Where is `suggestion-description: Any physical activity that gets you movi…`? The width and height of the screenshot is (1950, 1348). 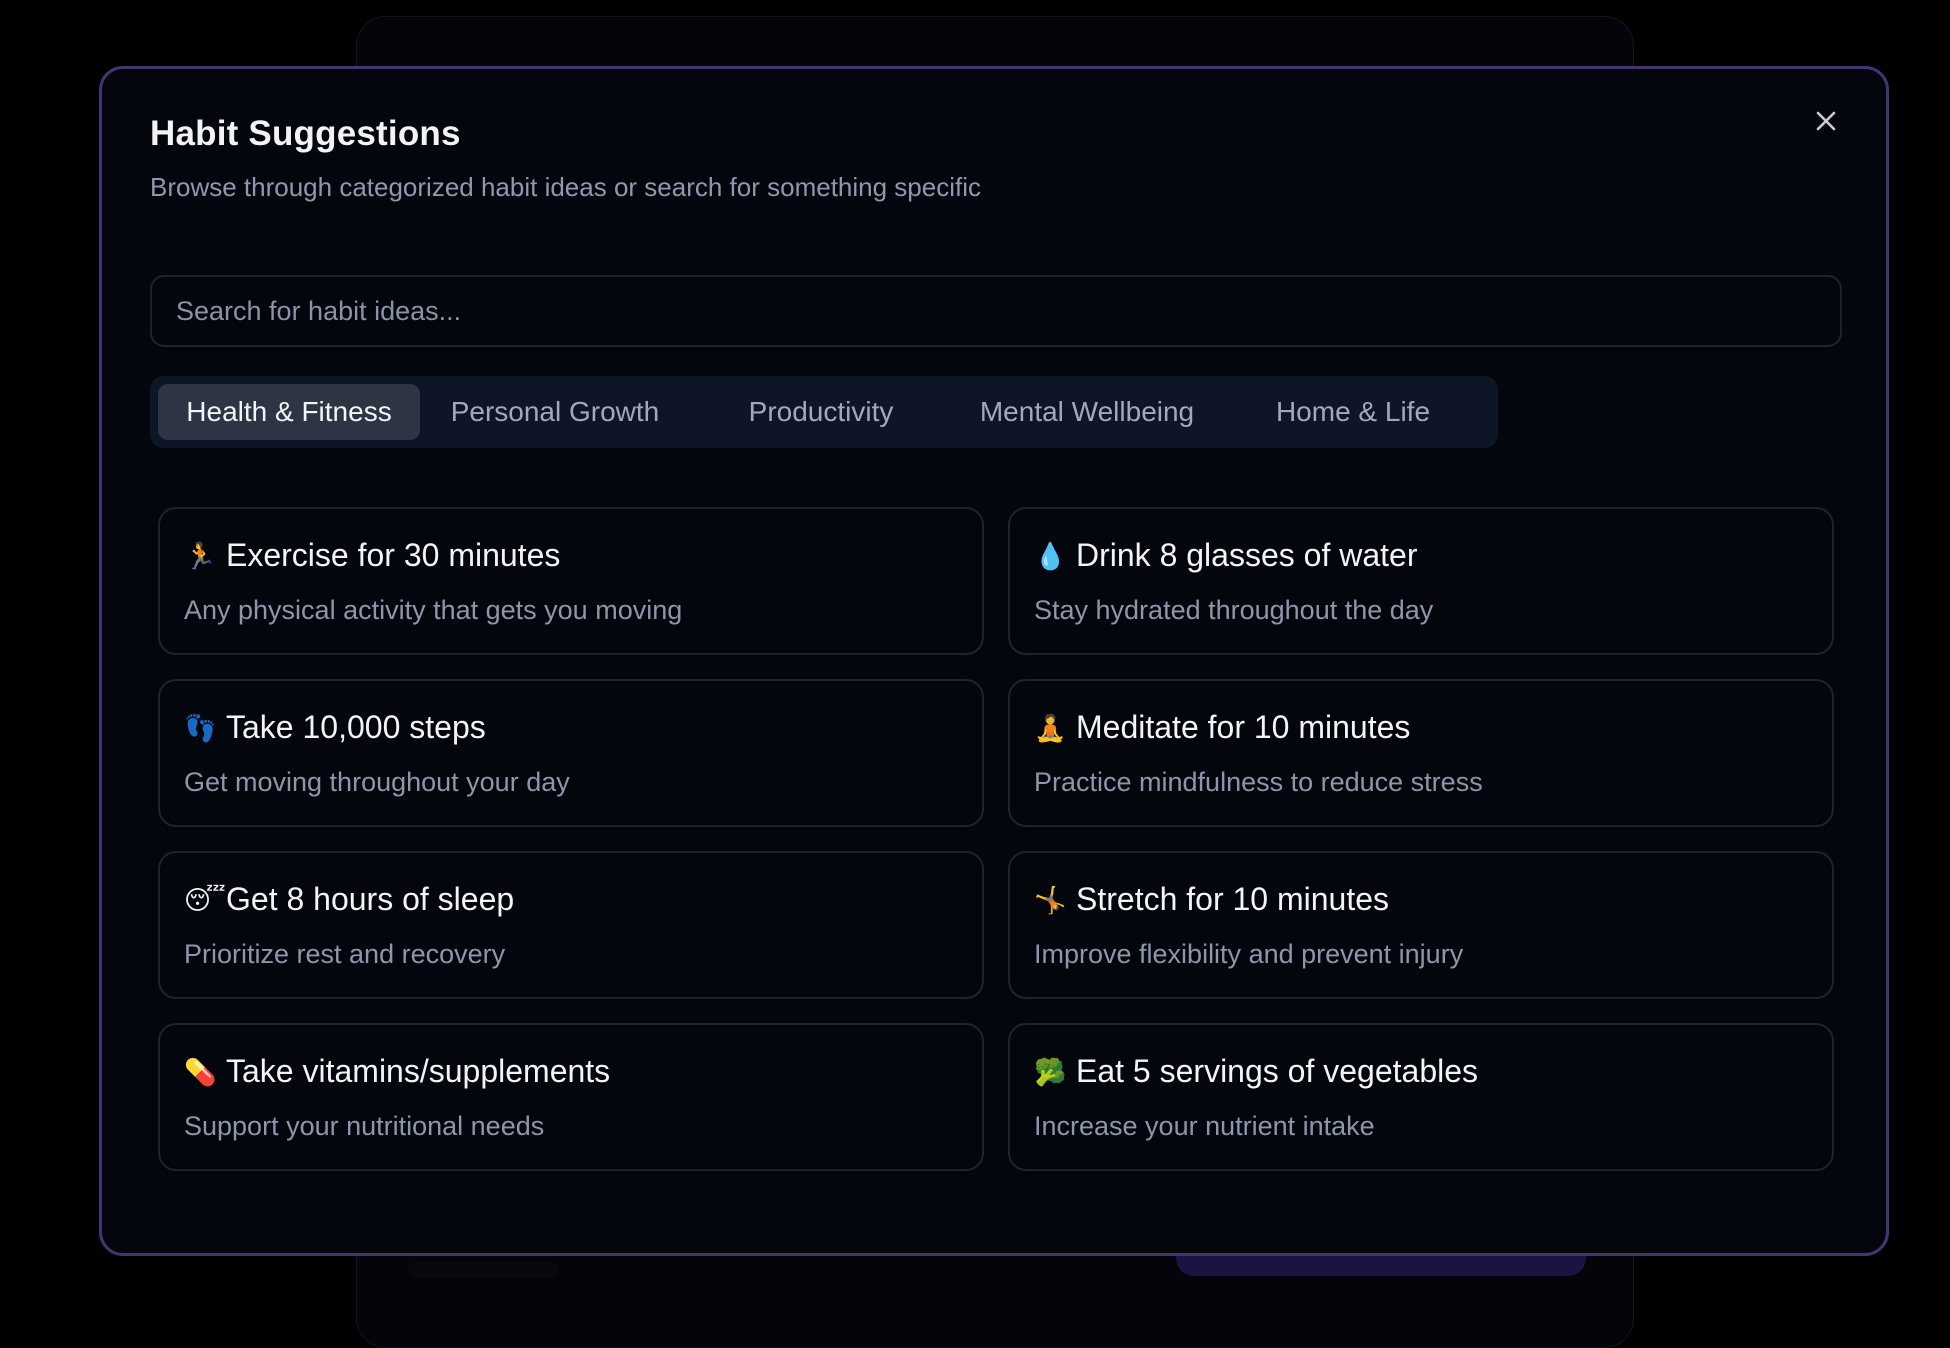 suggestion-description: Any physical activity that gets you movi… is located at coordinates (433, 610).